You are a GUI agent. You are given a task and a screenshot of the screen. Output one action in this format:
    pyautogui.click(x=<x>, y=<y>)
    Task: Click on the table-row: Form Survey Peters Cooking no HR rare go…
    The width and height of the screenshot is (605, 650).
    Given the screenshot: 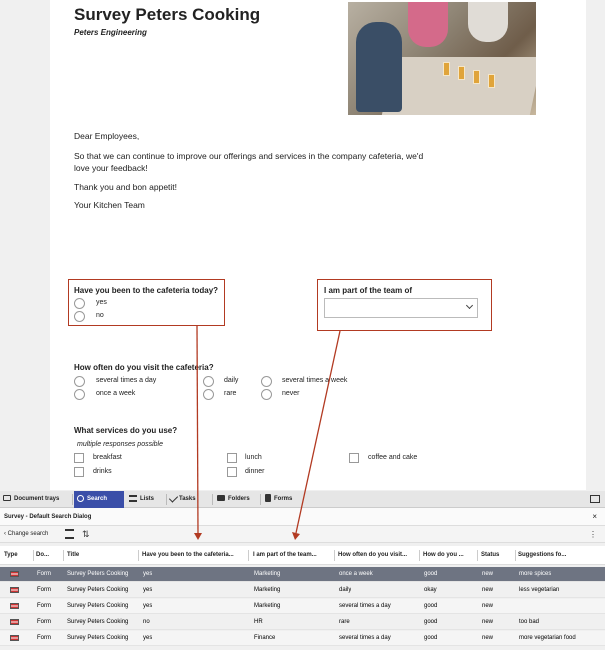 What is the action you would take?
    pyautogui.click(x=302, y=622)
    